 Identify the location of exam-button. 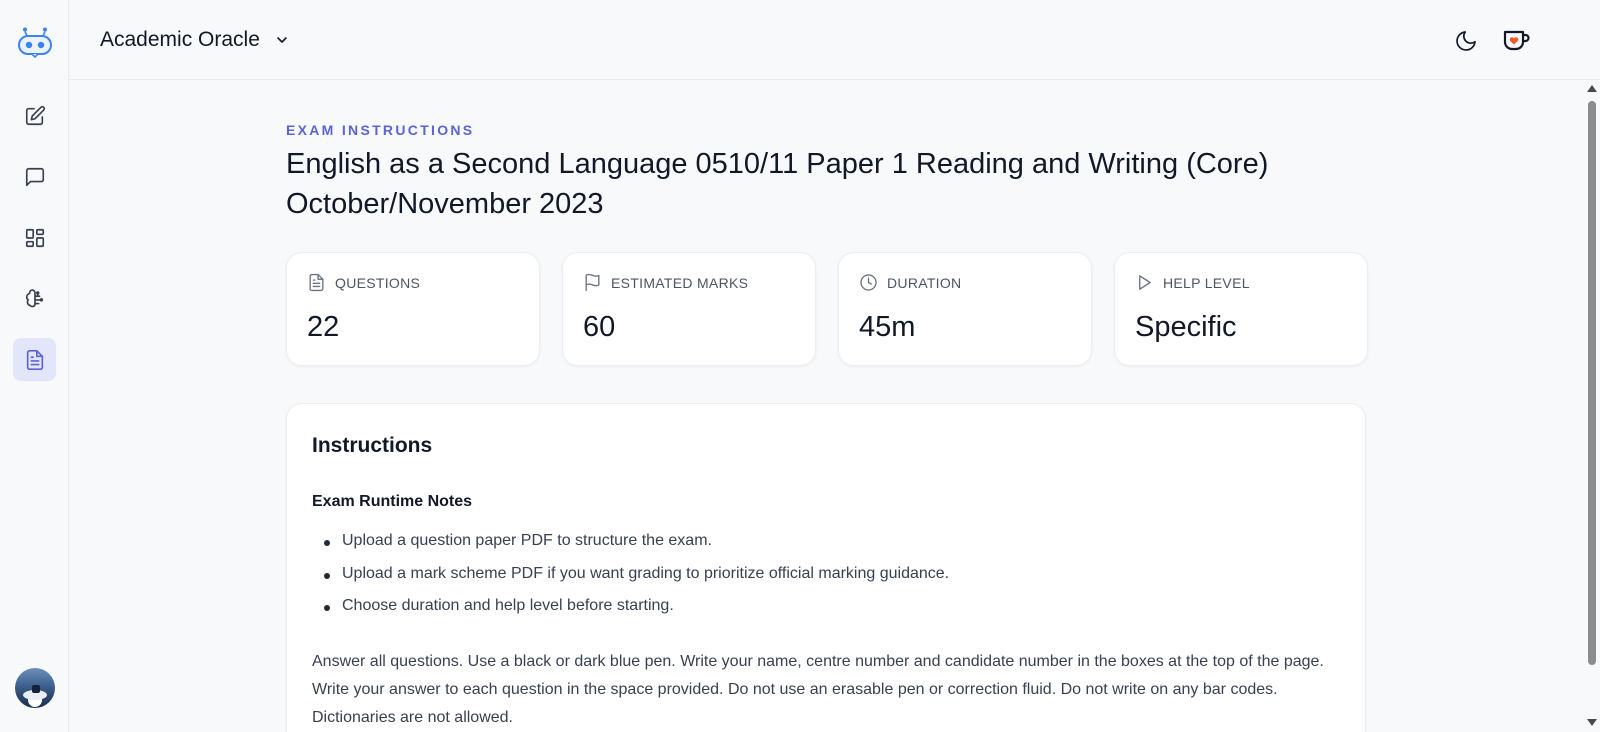
(34, 359).